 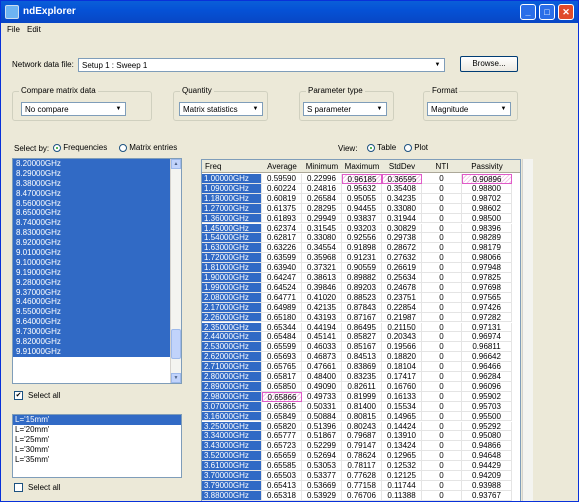 I want to click on radio-frequencies: Frequencies, so click(x=80, y=147).